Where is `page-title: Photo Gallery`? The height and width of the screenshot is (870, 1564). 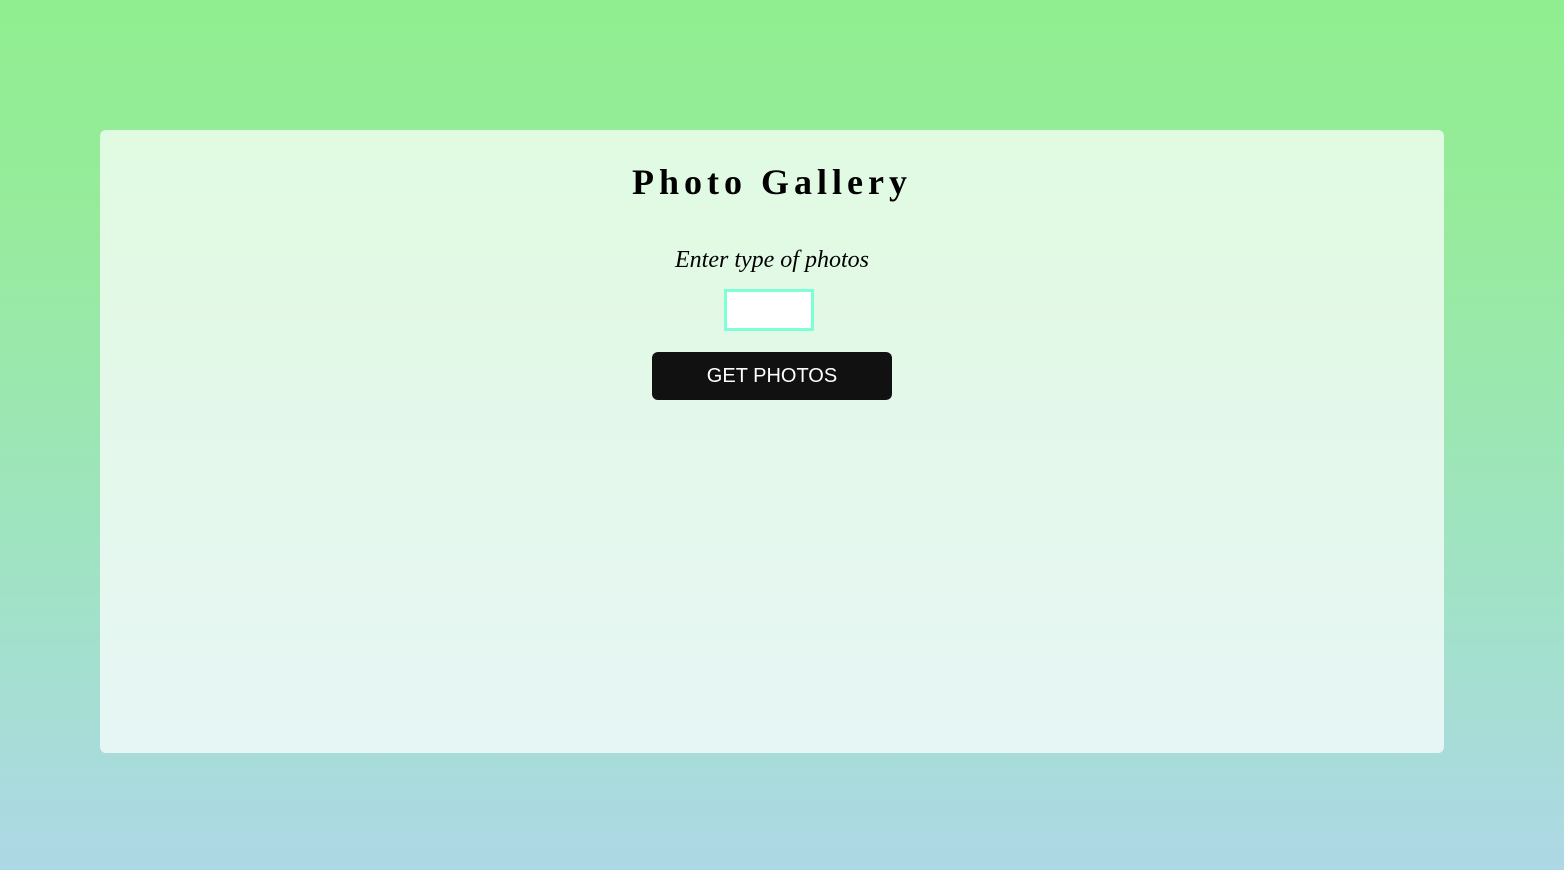 page-title: Photo Gallery is located at coordinates (772, 182).